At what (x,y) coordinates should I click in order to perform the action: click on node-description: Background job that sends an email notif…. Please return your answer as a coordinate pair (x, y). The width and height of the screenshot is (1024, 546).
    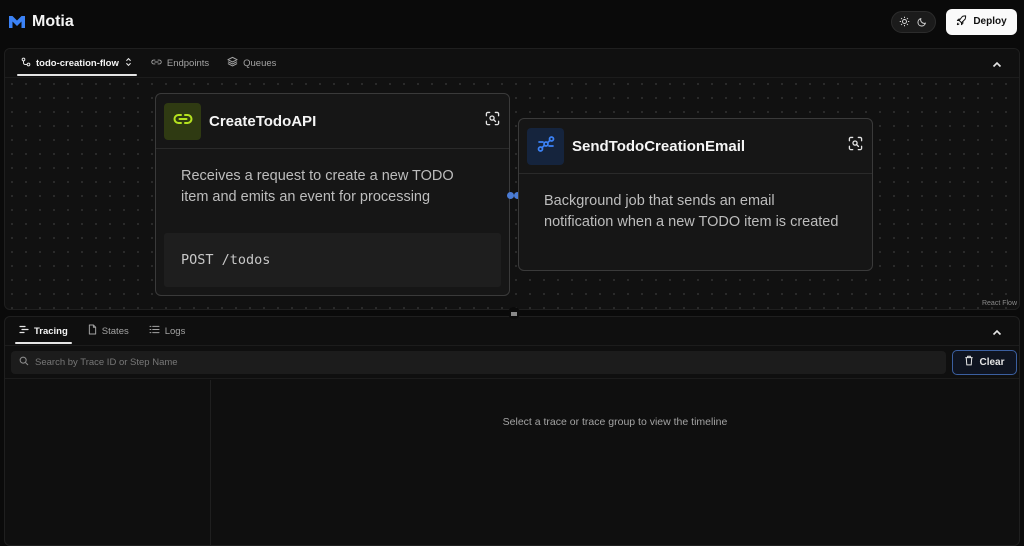
    Looking at the image, I should click on (691, 211).